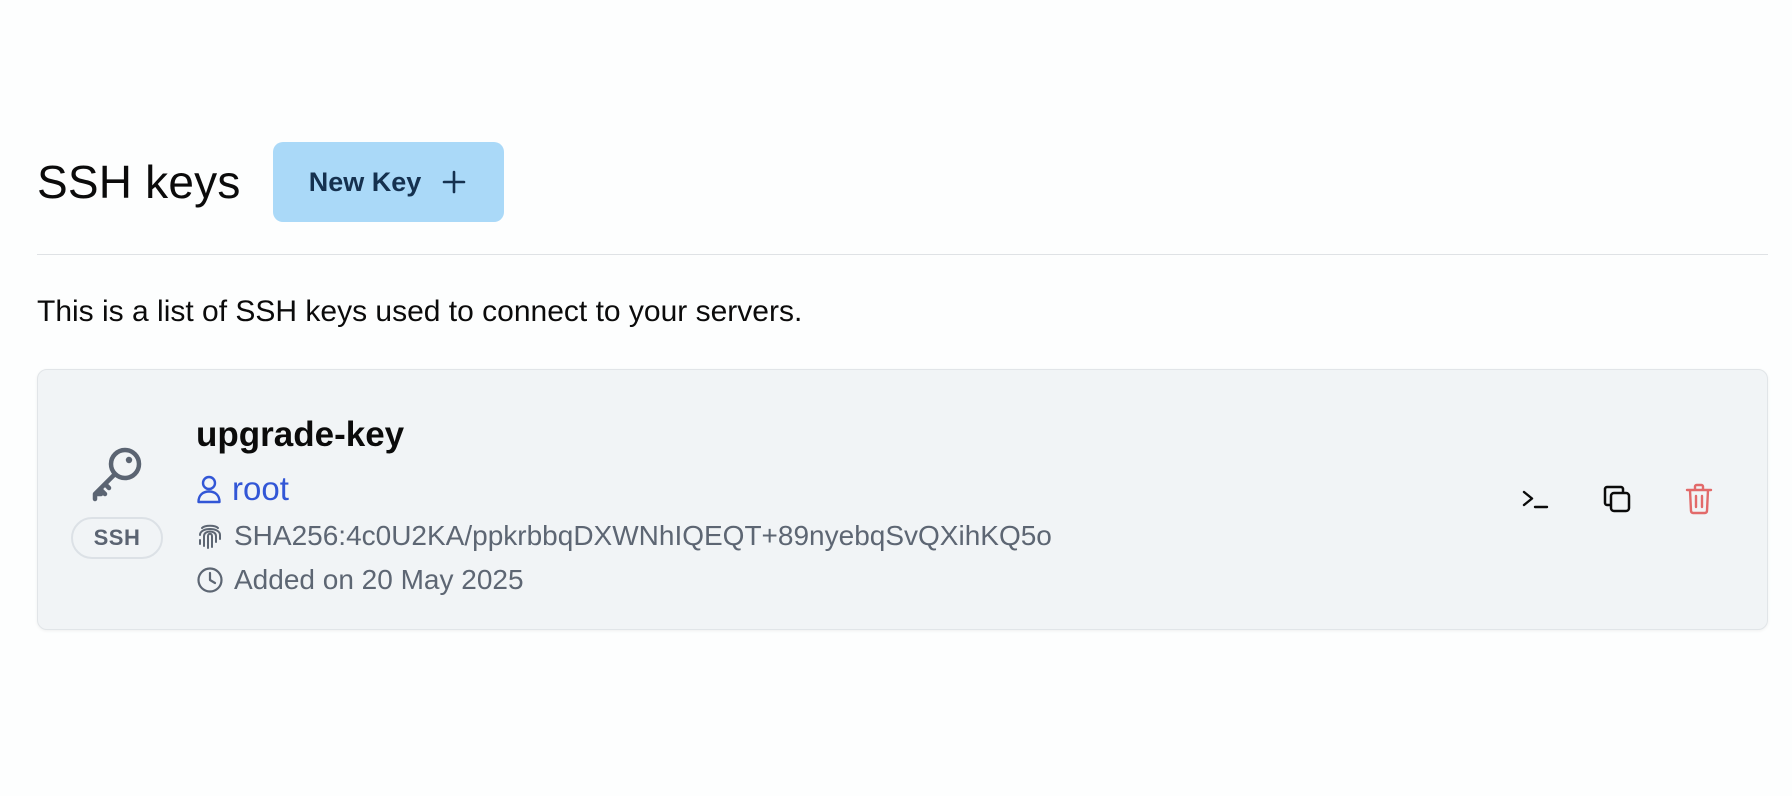  I want to click on key-added-date: Added on 20 May 2025, so click(379, 579).